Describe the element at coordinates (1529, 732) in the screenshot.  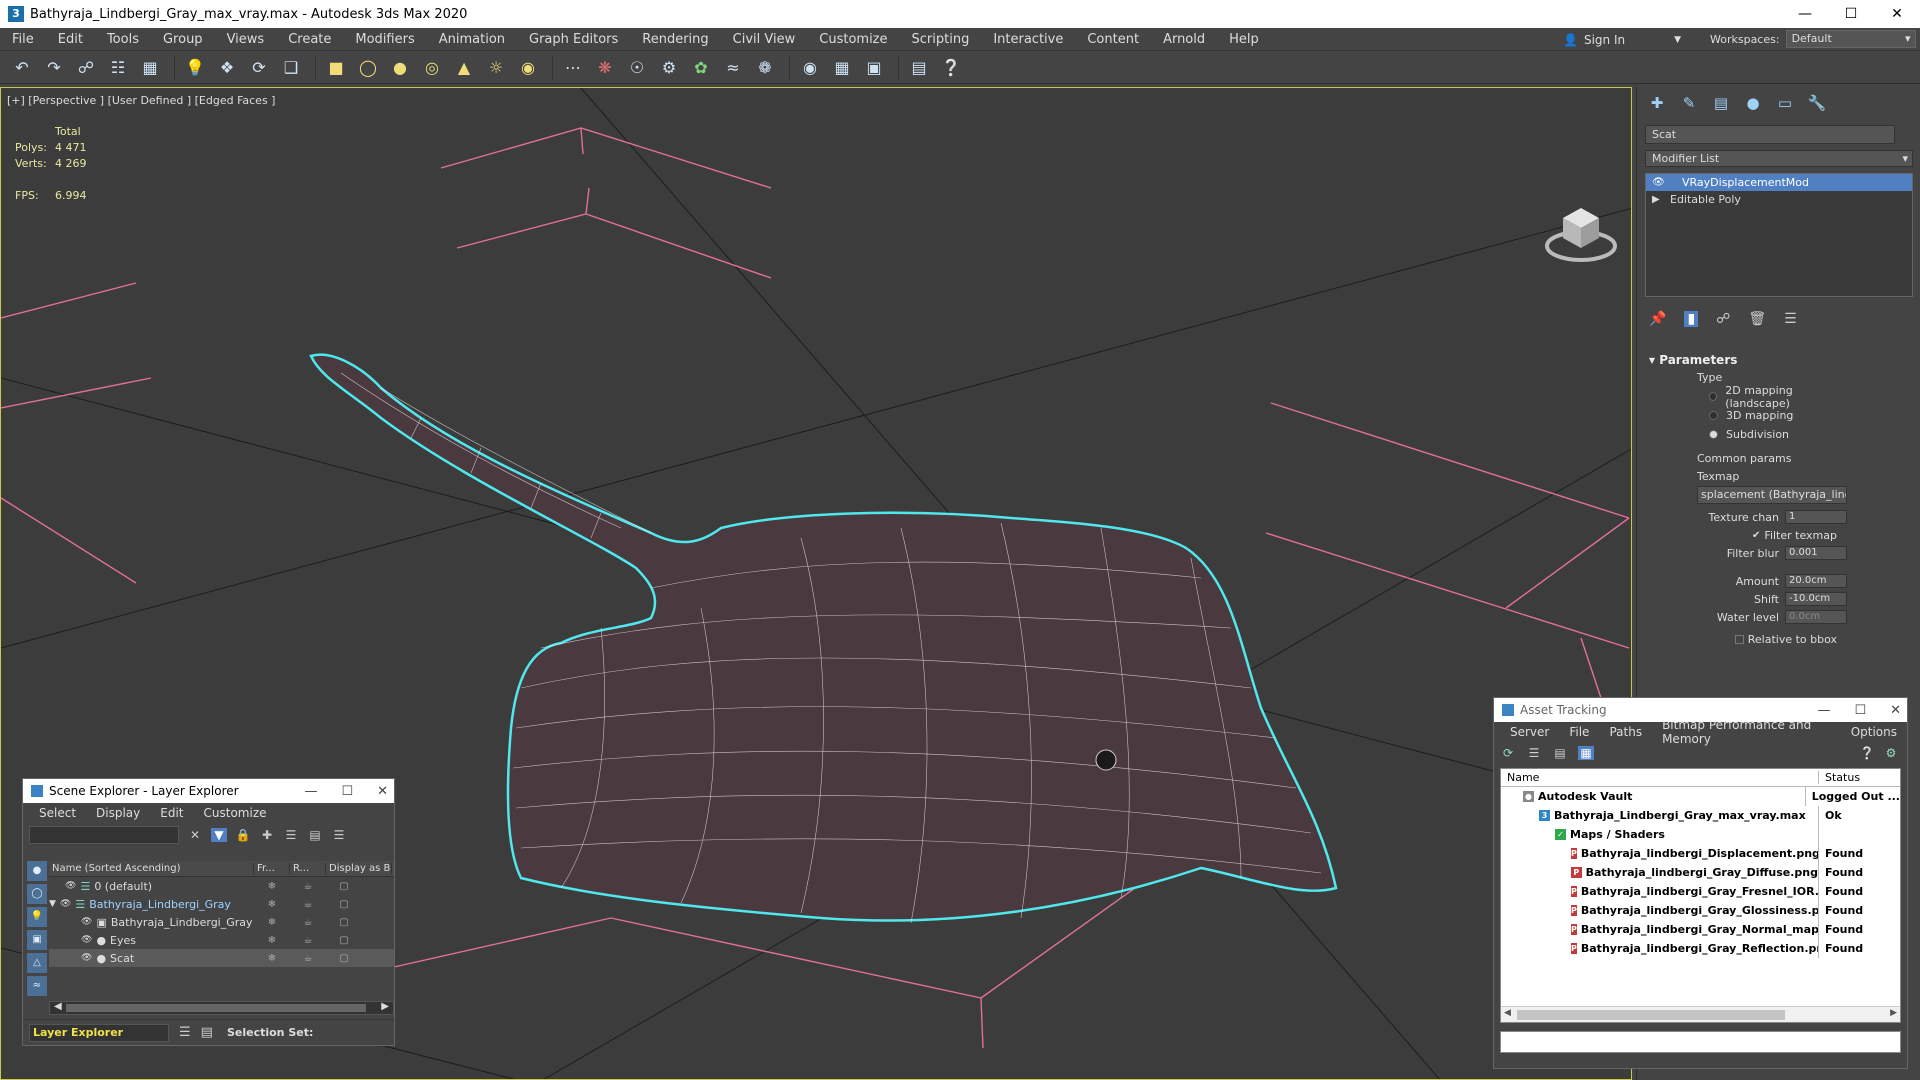
I see `at-menu-server: Server` at that location.